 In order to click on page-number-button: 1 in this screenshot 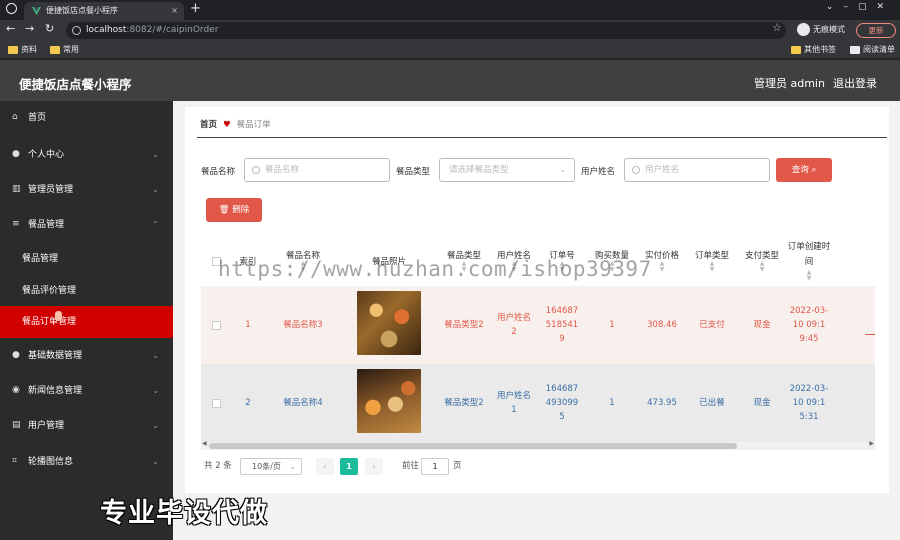, I will do `click(349, 466)`.